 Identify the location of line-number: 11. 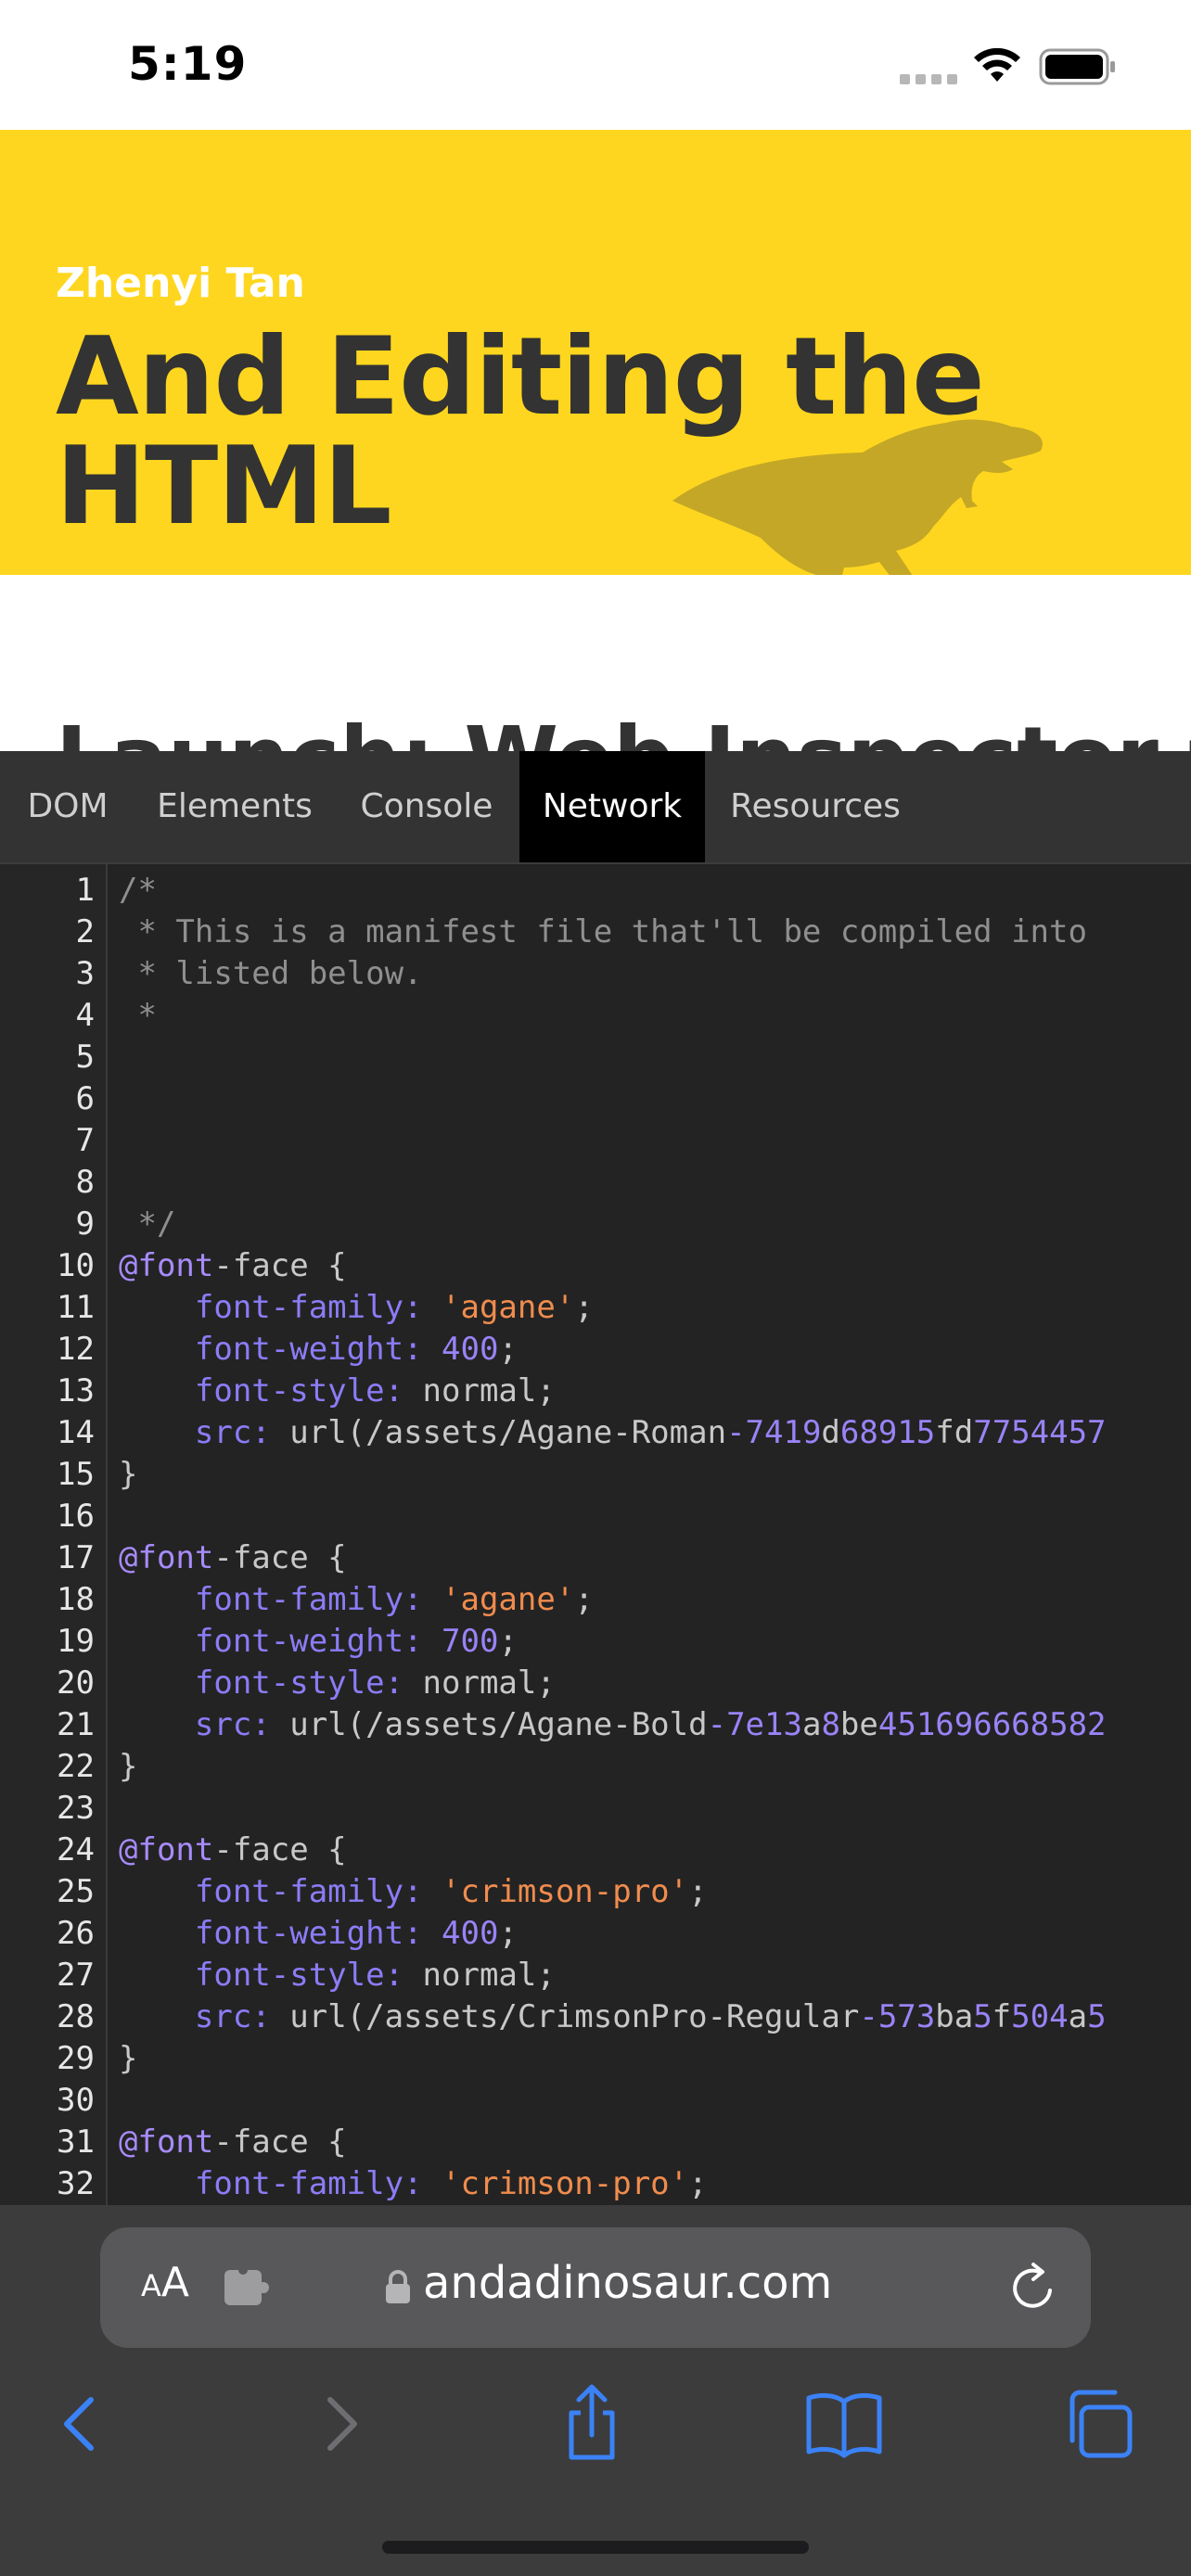
(76, 1307).